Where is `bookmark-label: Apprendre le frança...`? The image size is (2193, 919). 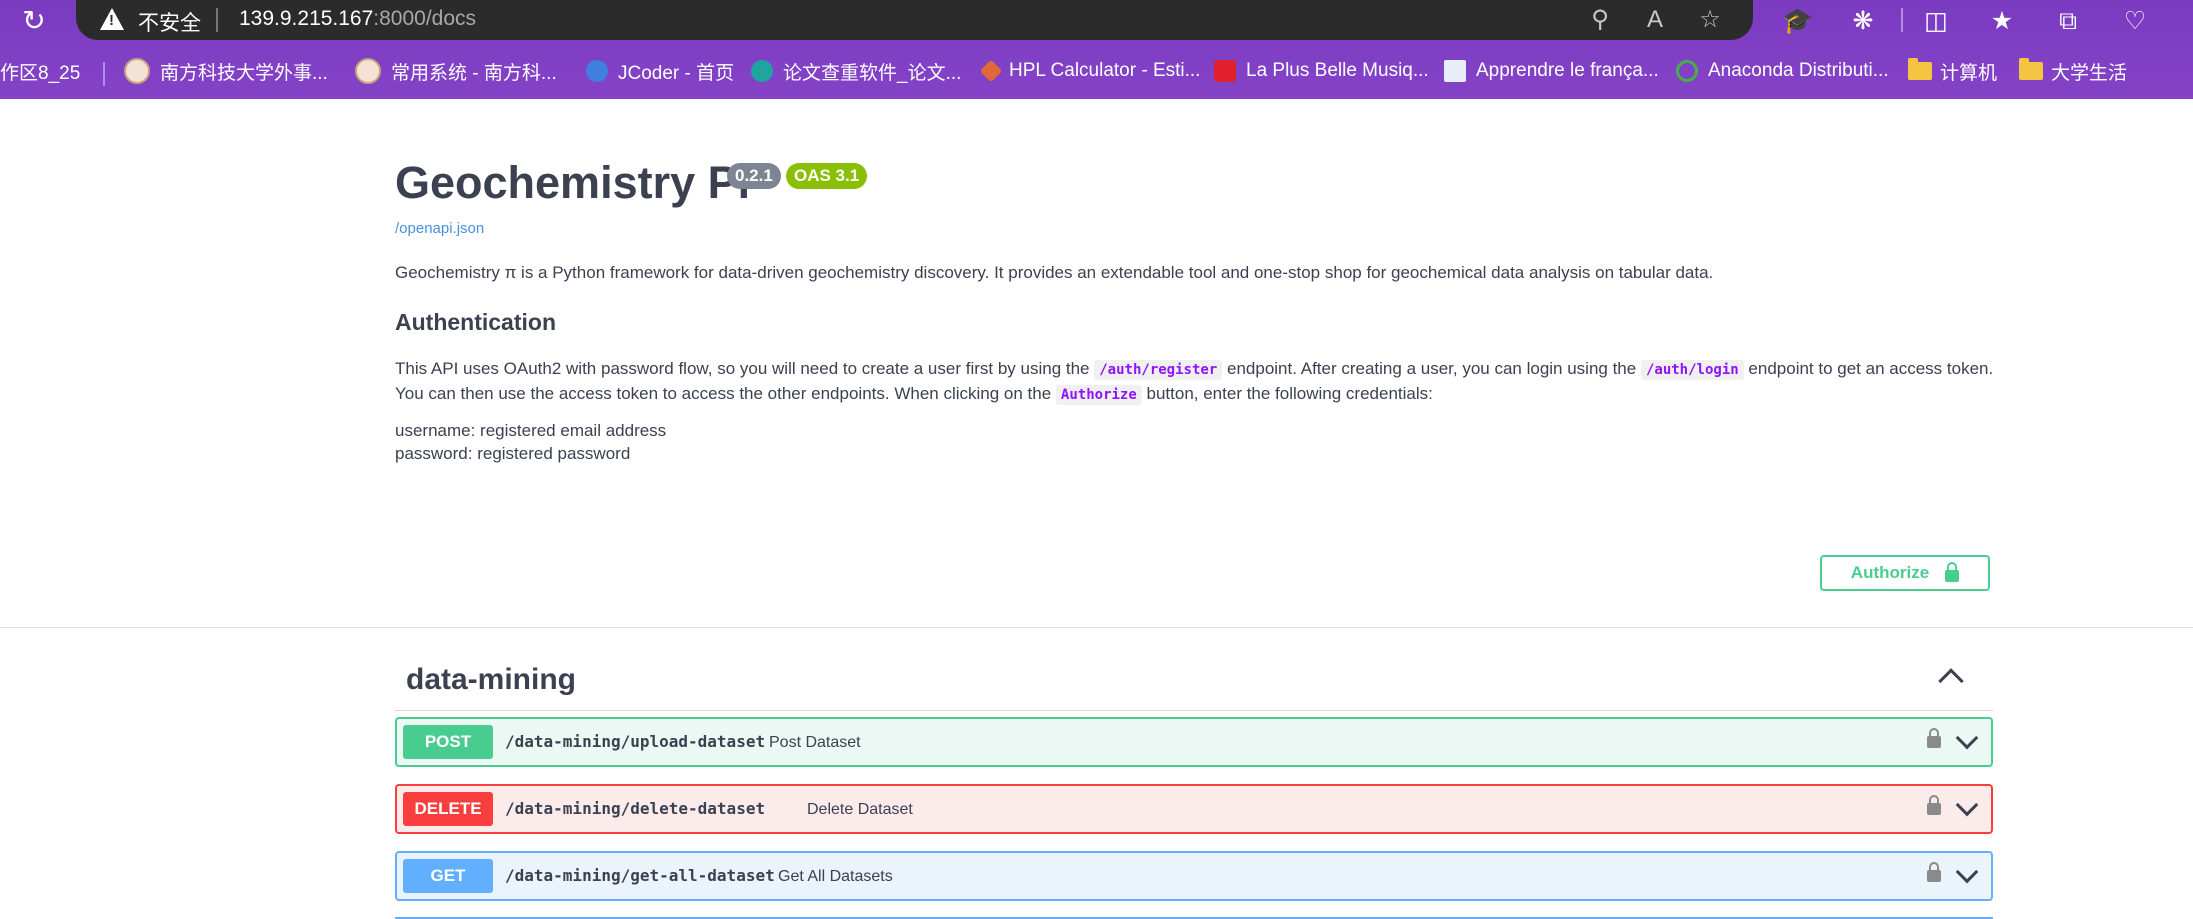
bookmark-label: Apprendre le frança... is located at coordinates (1567, 70).